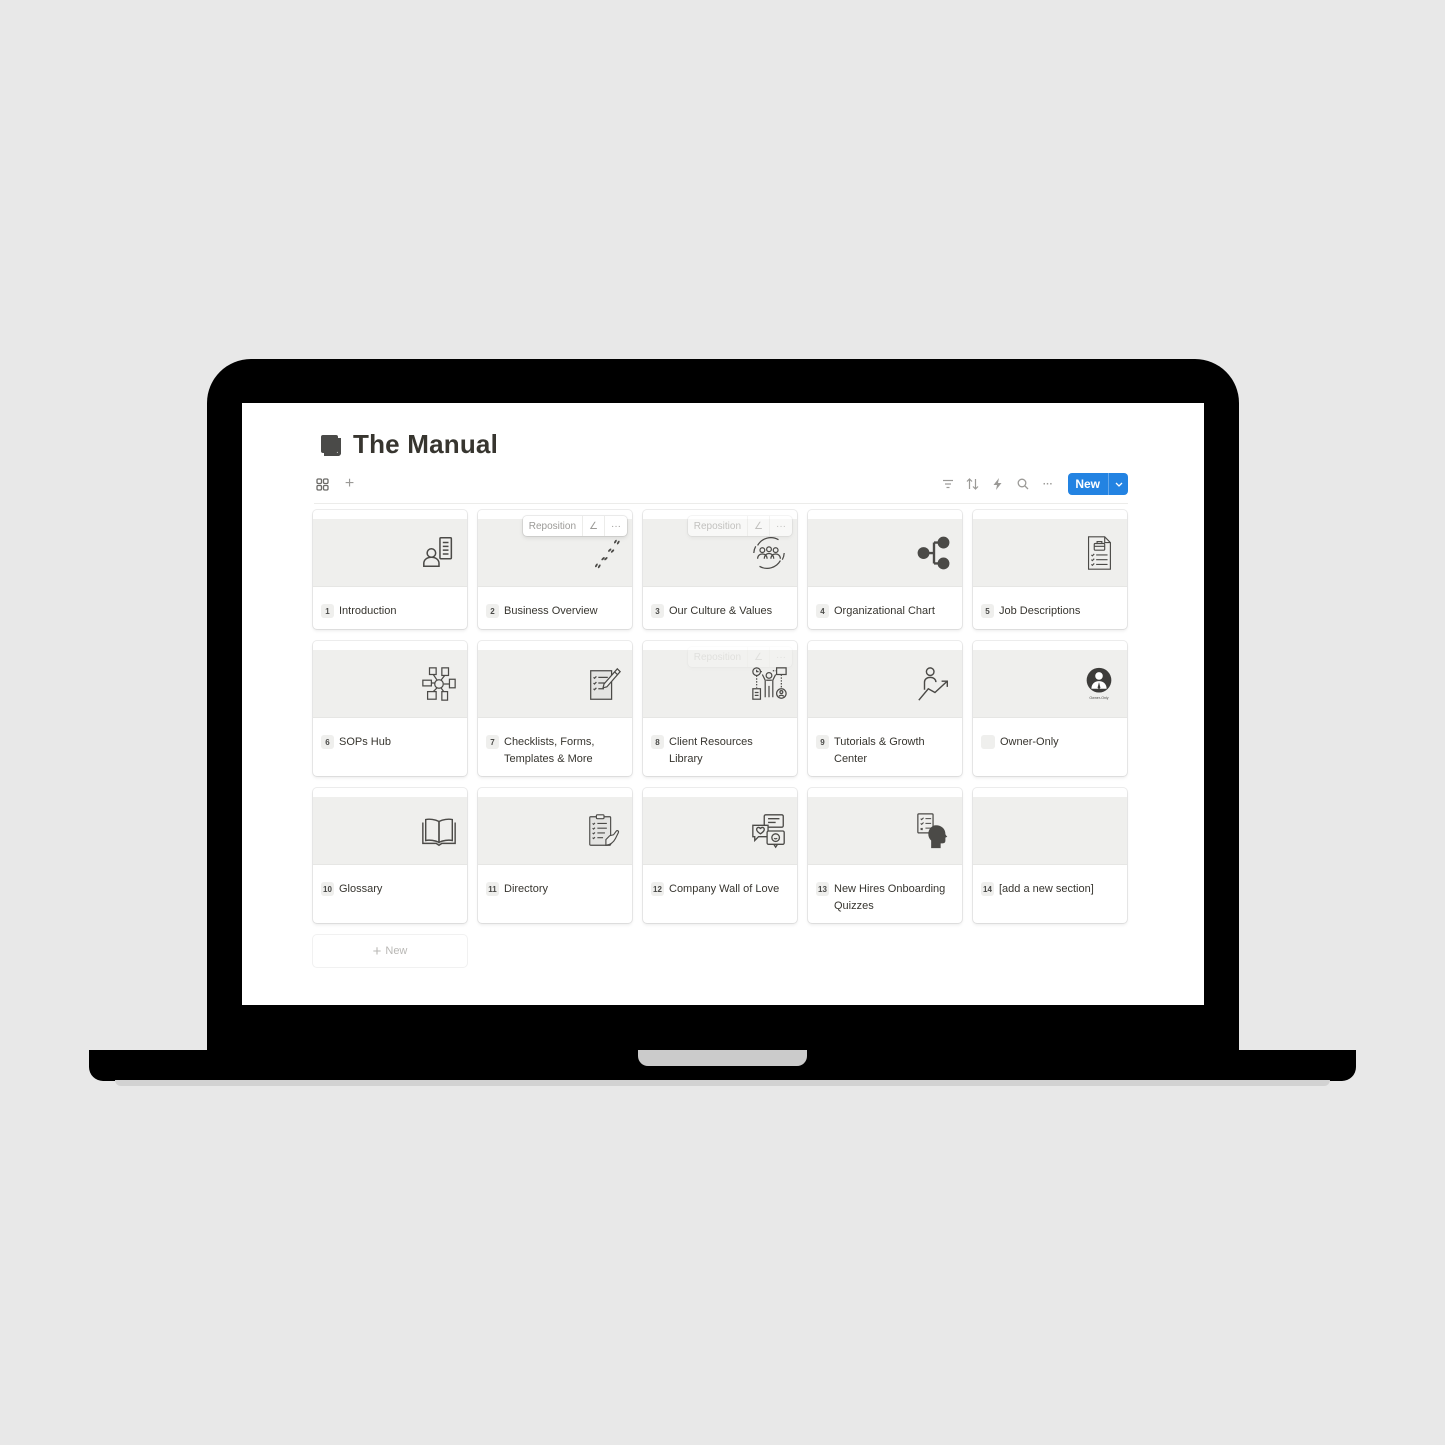 The width and height of the screenshot is (1445, 1445). I want to click on gallery-card: 14 [add a new section], so click(1050, 855).